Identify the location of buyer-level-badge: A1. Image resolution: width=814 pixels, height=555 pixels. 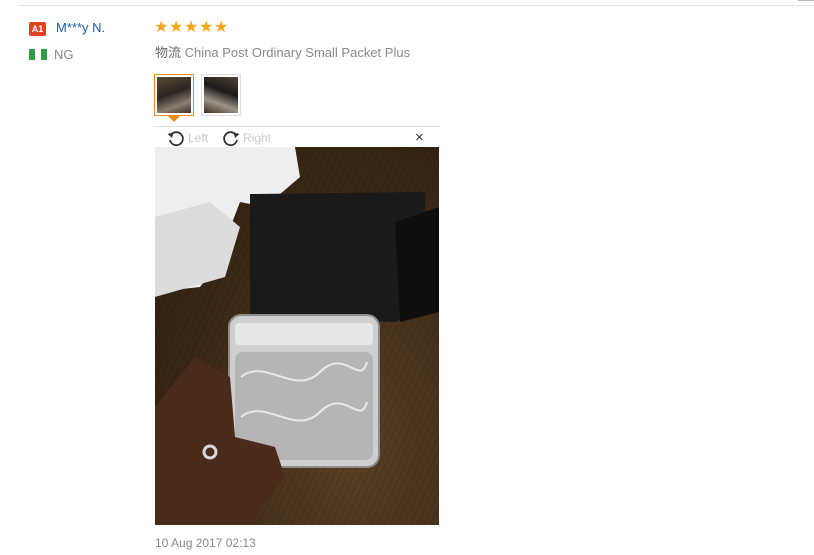
(37, 29).